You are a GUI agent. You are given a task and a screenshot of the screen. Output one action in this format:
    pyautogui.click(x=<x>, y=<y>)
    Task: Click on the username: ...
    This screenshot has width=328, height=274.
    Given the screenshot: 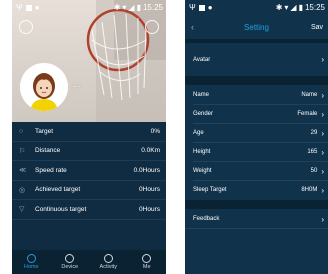 What is the action you would take?
    pyautogui.click(x=77, y=84)
    